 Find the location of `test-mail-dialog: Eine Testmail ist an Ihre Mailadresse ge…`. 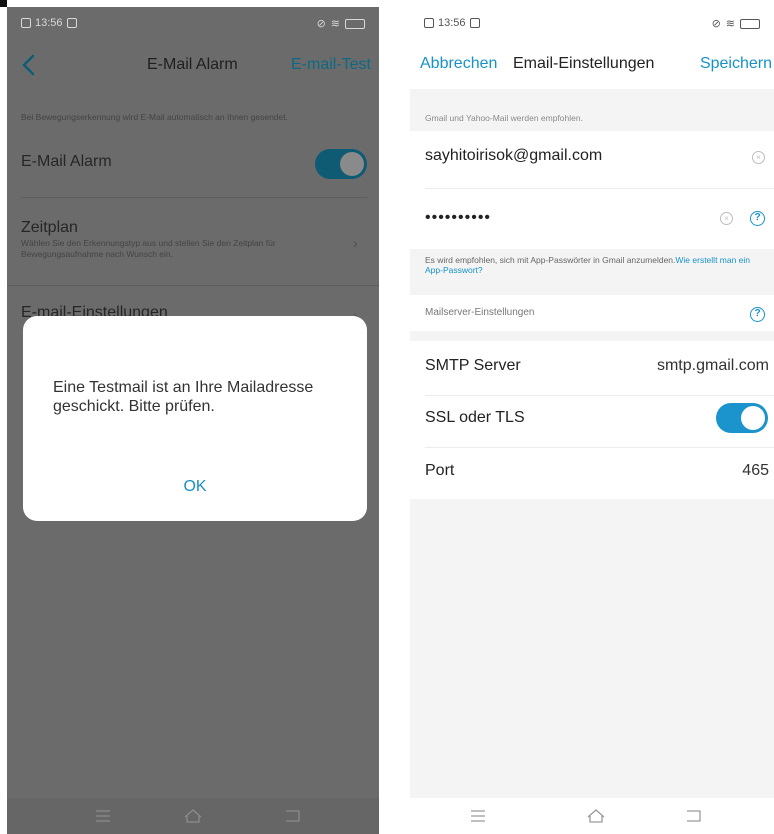

test-mail-dialog: Eine Testmail ist an Ihre Mailadresse ge… is located at coordinates (195, 418).